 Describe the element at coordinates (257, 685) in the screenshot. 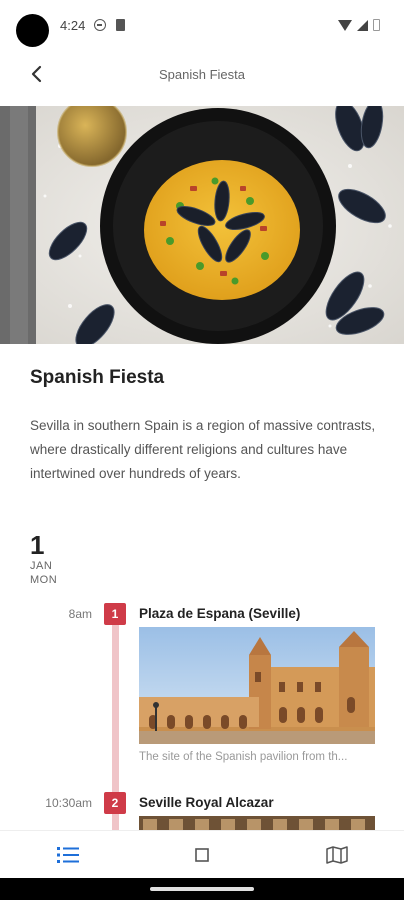

I see `stop-image-plaza-de-espana` at that location.